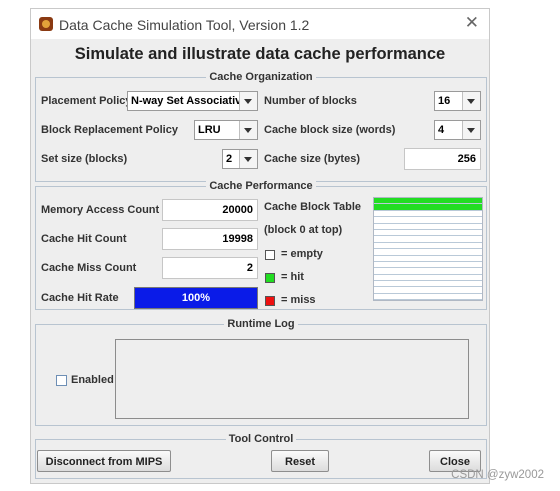  Describe the element at coordinates (428, 297) in the screenshot. I see `cache-block-row` at that location.